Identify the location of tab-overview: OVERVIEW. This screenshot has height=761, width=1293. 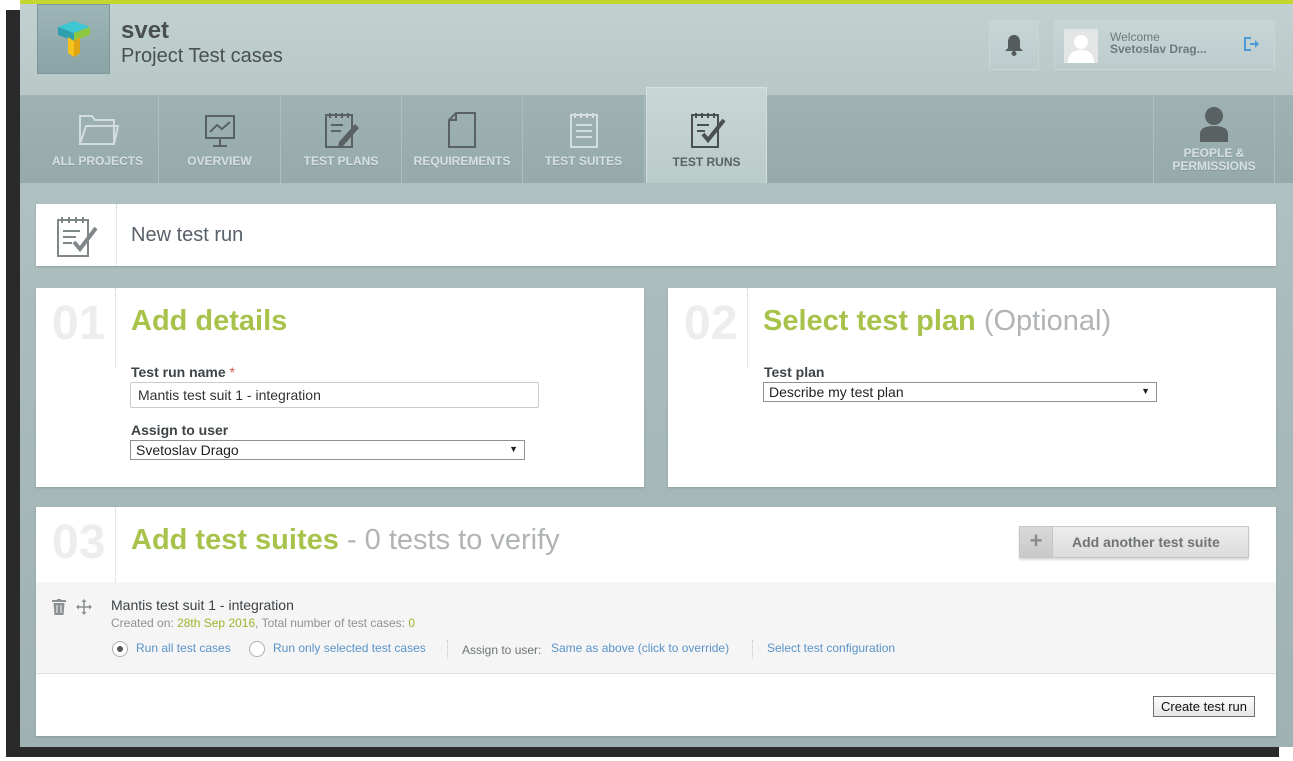
(220, 139).